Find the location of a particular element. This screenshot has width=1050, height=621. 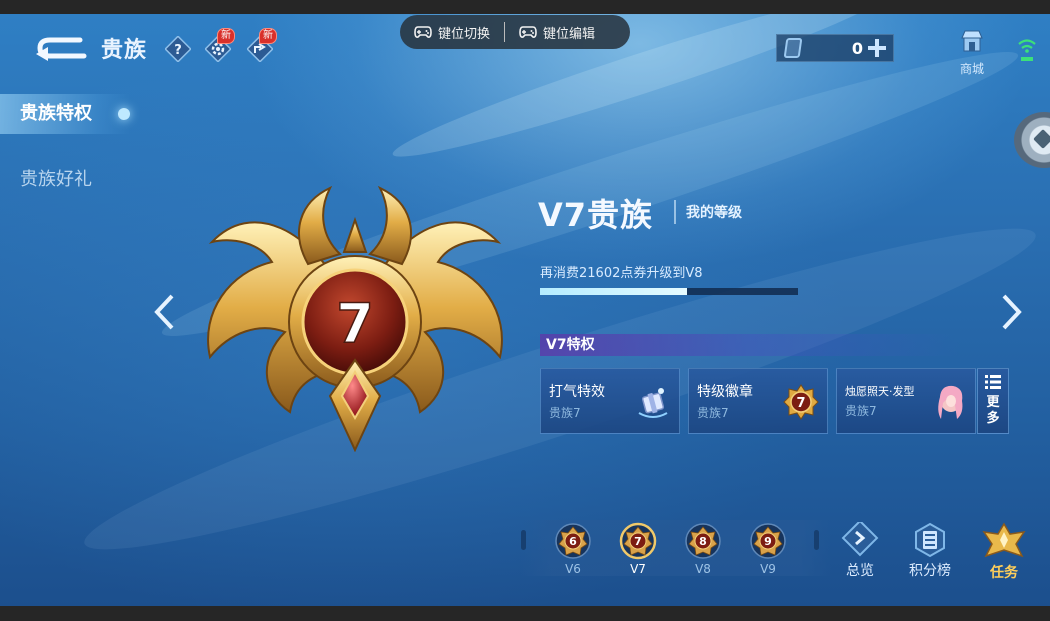

upgrade-requirement: 再消费21602点券升级到V8 is located at coordinates (621, 273).